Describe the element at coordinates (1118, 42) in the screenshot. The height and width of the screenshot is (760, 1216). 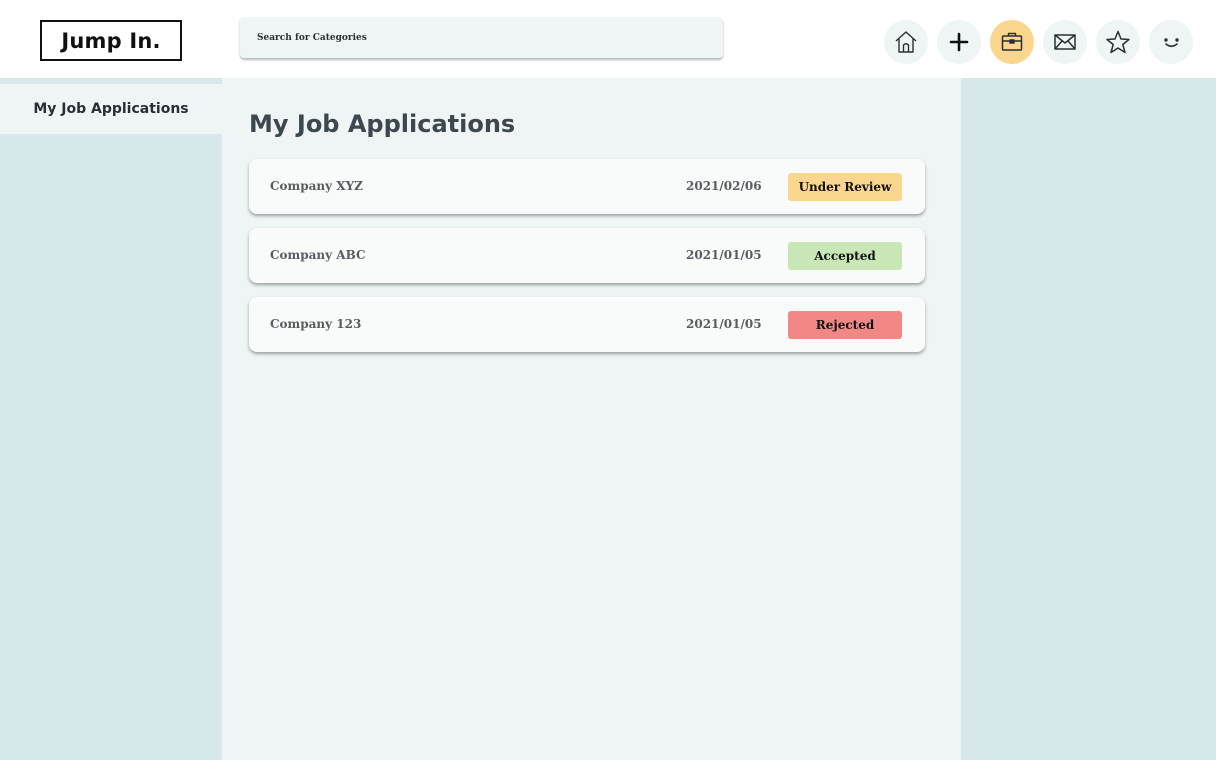
I see `star-icon` at that location.